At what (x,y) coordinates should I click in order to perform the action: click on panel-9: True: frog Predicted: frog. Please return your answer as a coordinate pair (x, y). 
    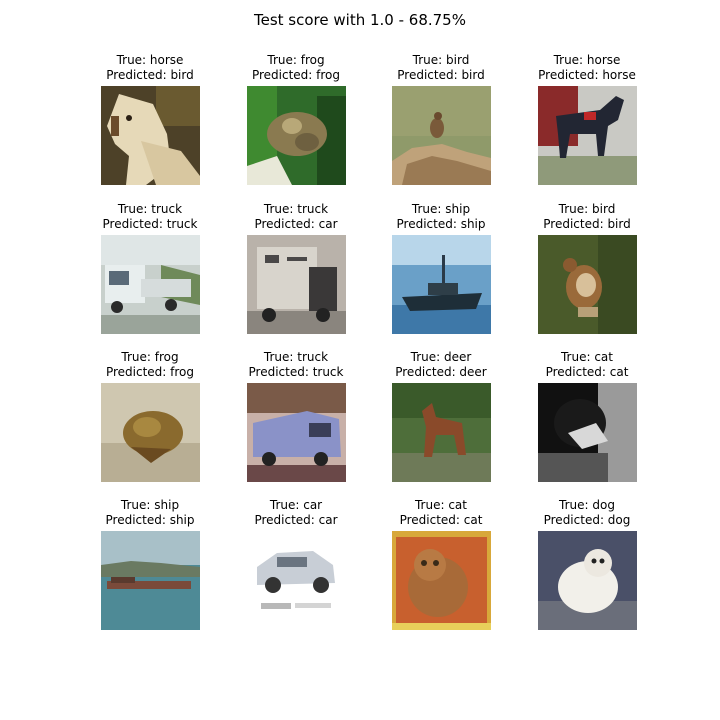
    Looking at the image, I should click on (150, 416).